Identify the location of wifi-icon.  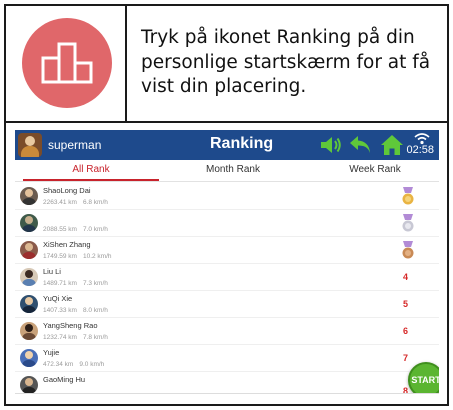
(422, 138).